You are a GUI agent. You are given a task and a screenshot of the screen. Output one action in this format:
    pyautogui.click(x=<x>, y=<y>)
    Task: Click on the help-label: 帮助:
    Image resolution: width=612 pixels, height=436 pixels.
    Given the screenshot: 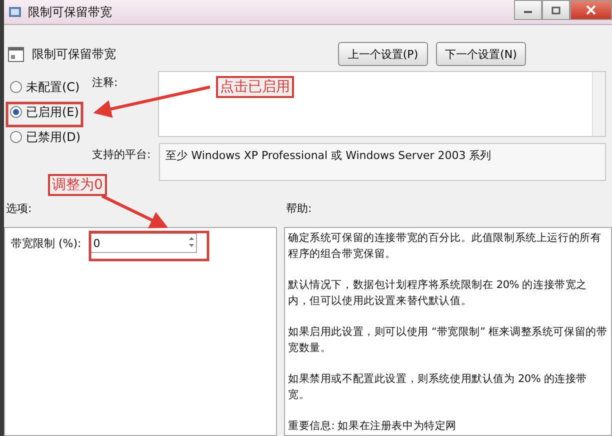 What is the action you would take?
    pyautogui.click(x=299, y=208)
    